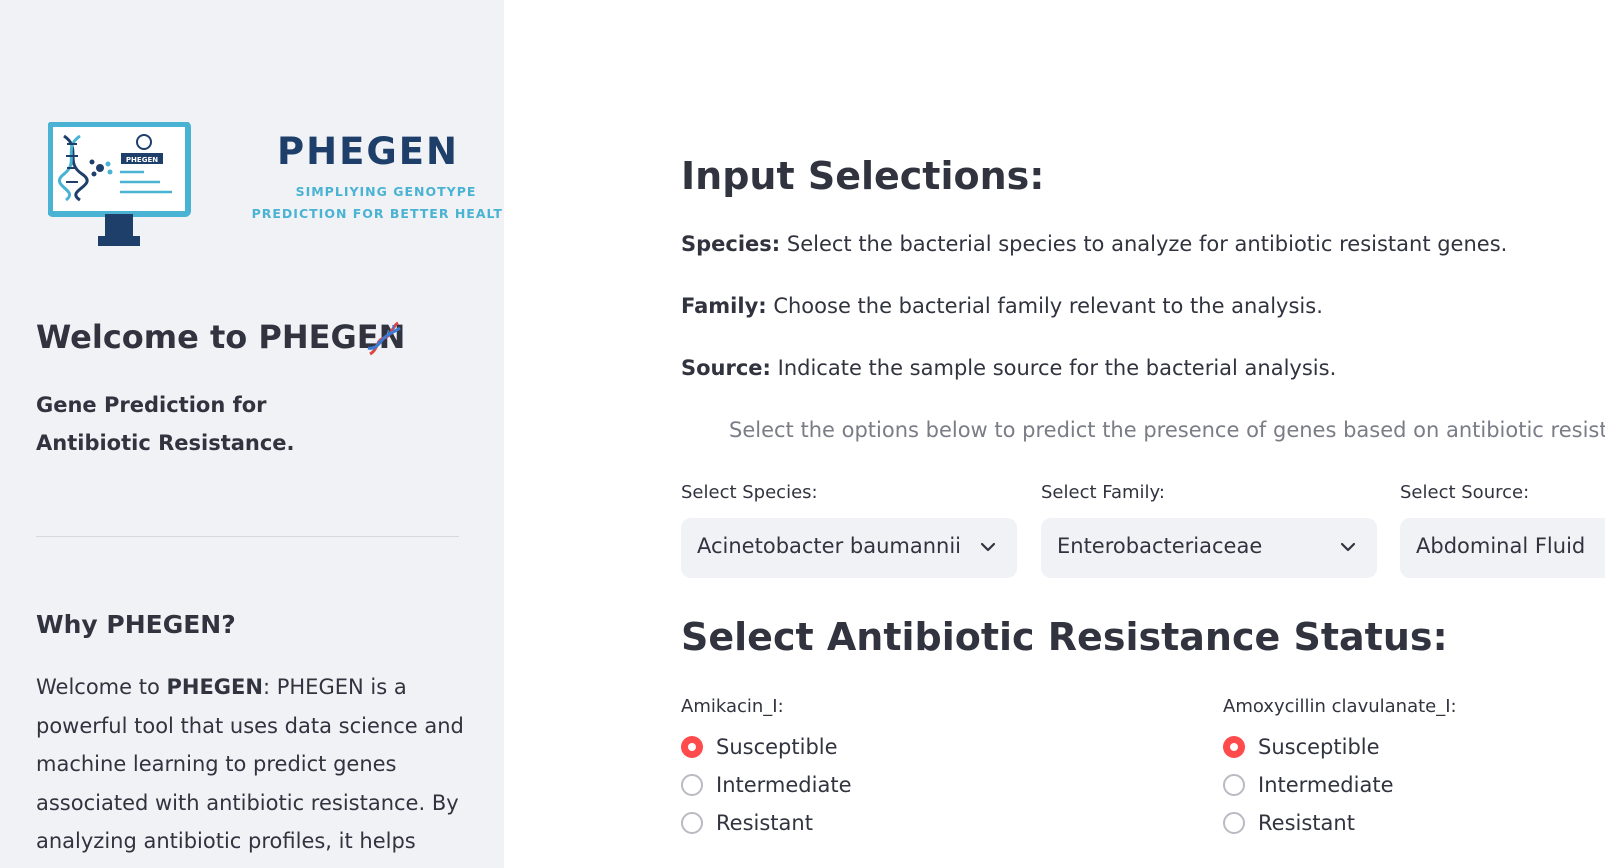 This screenshot has height=868, width=1605. What do you see at coordinates (377, 213) in the screenshot?
I see `logo-tagline-line2: PREDICTION FOR BETTER HEALTH` at bounding box center [377, 213].